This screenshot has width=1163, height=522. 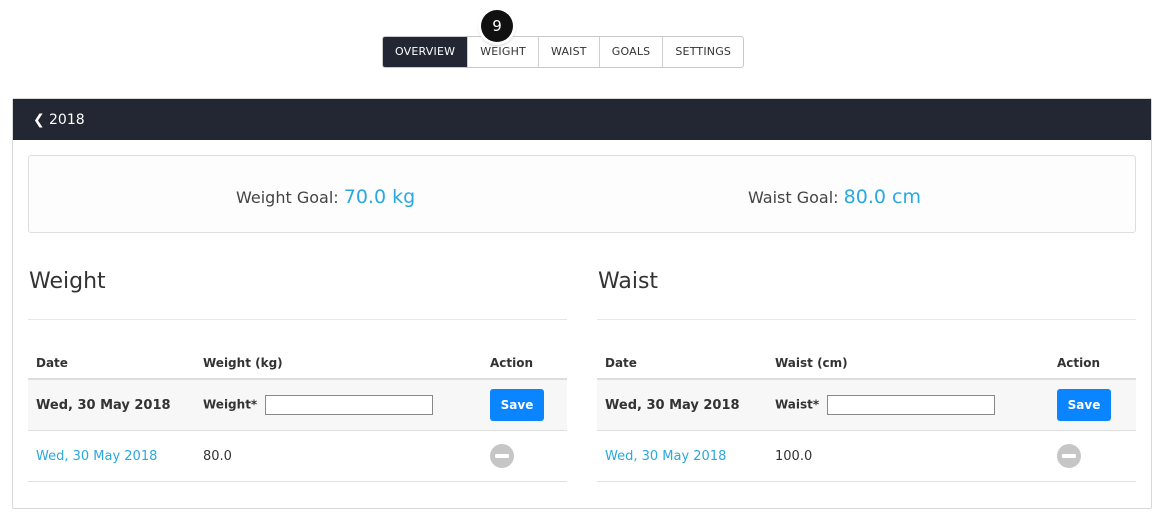 I want to click on year-label: 2018, so click(x=67, y=120).